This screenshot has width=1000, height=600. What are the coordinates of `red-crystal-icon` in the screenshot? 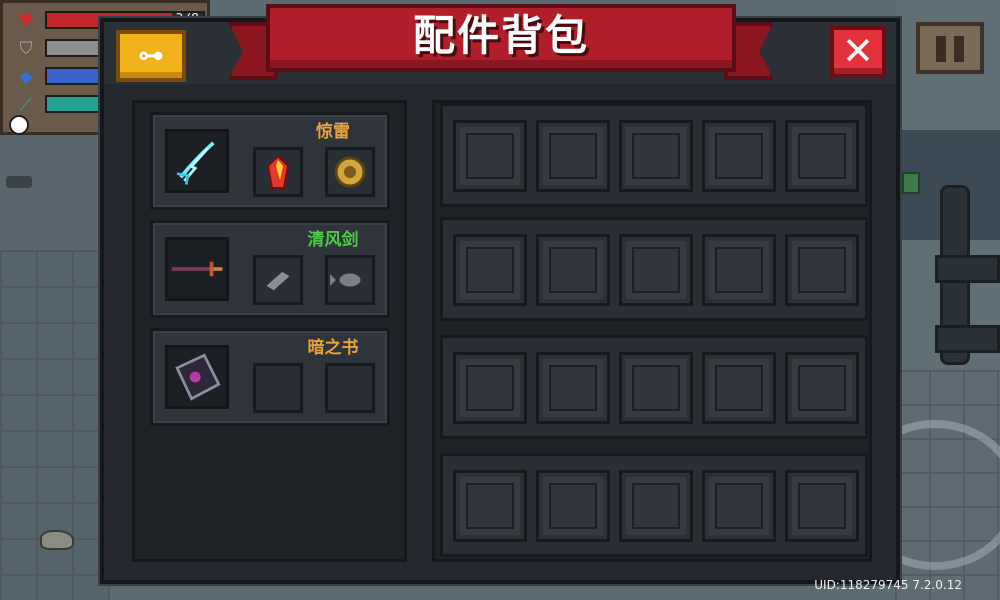 It's located at (278, 171).